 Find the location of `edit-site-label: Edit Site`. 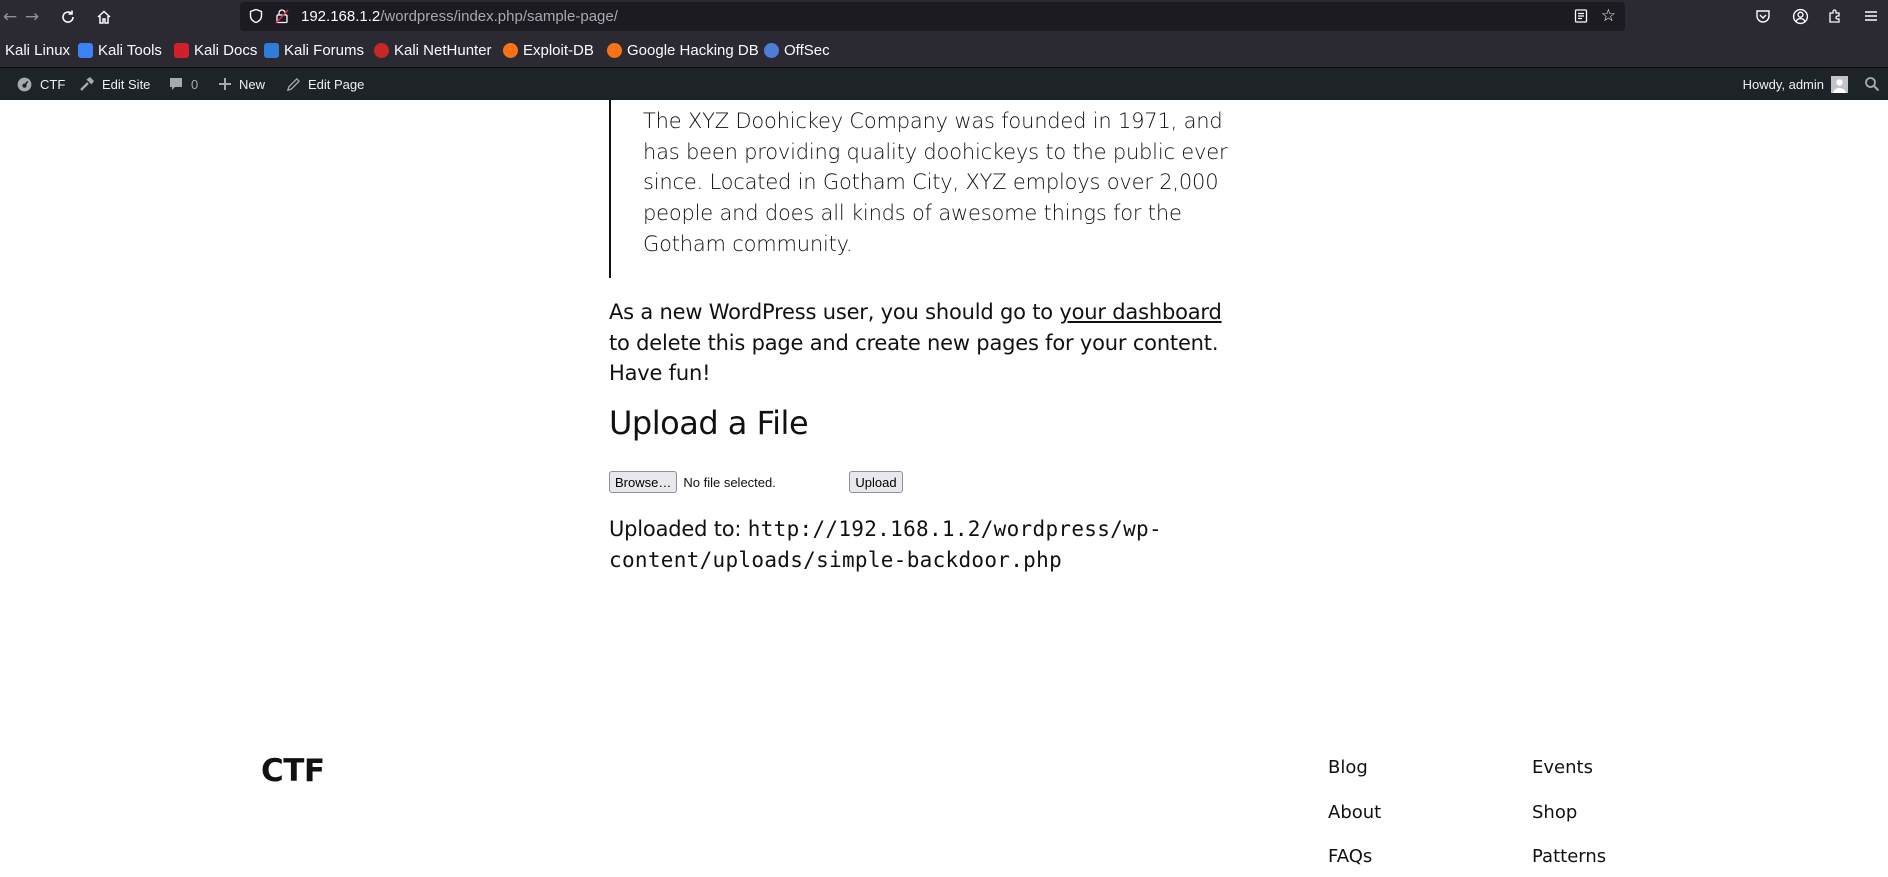

edit-site-label: Edit Site is located at coordinates (126, 84).